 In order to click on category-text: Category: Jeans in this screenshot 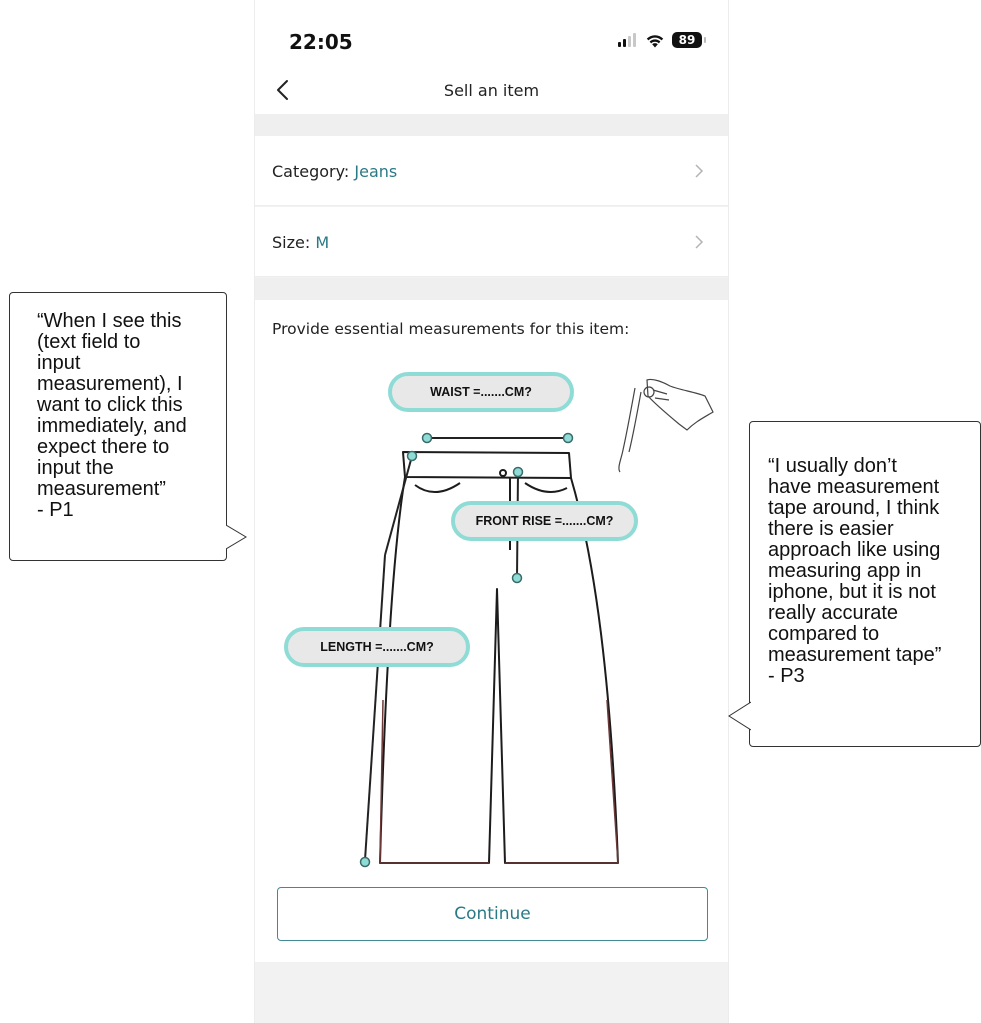, I will do `click(334, 171)`.